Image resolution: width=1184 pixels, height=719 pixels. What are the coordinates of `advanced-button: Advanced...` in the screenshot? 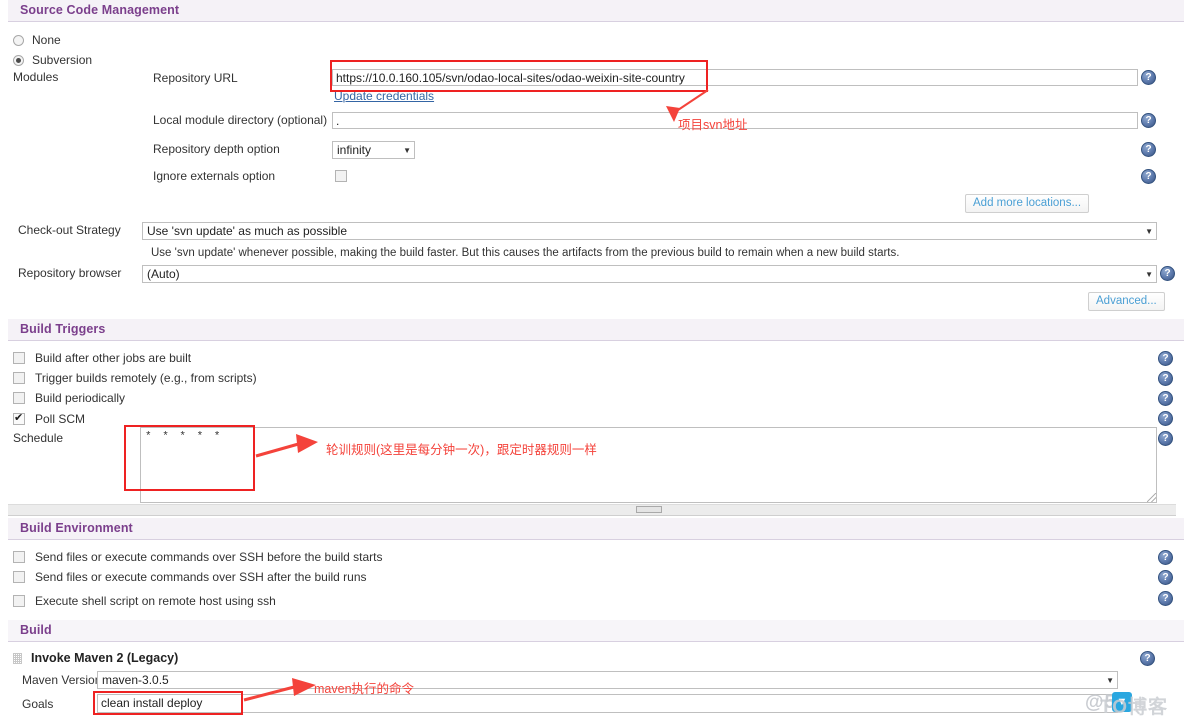 It's located at (1126, 301).